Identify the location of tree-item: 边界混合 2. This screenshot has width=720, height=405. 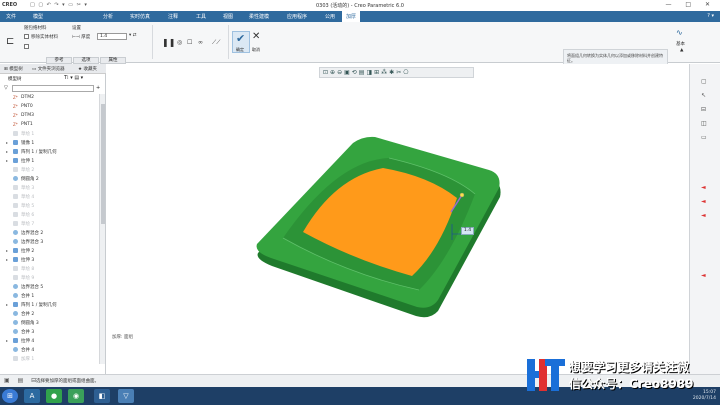
(49, 233).